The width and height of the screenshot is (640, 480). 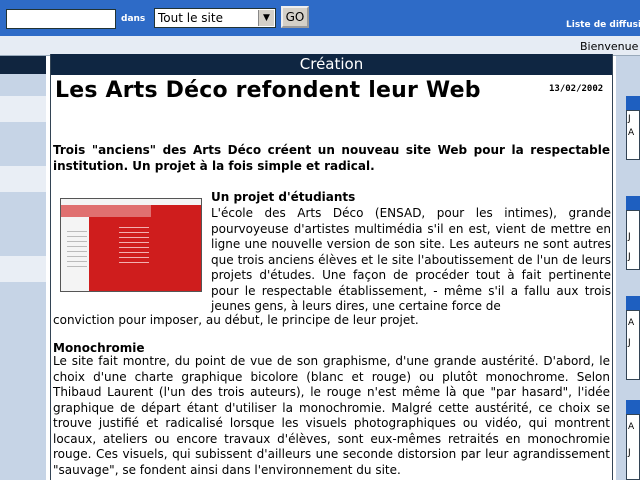 What do you see at coordinates (133, 19) in the screenshot?
I see `scope-label: dans` at bounding box center [133, 19].